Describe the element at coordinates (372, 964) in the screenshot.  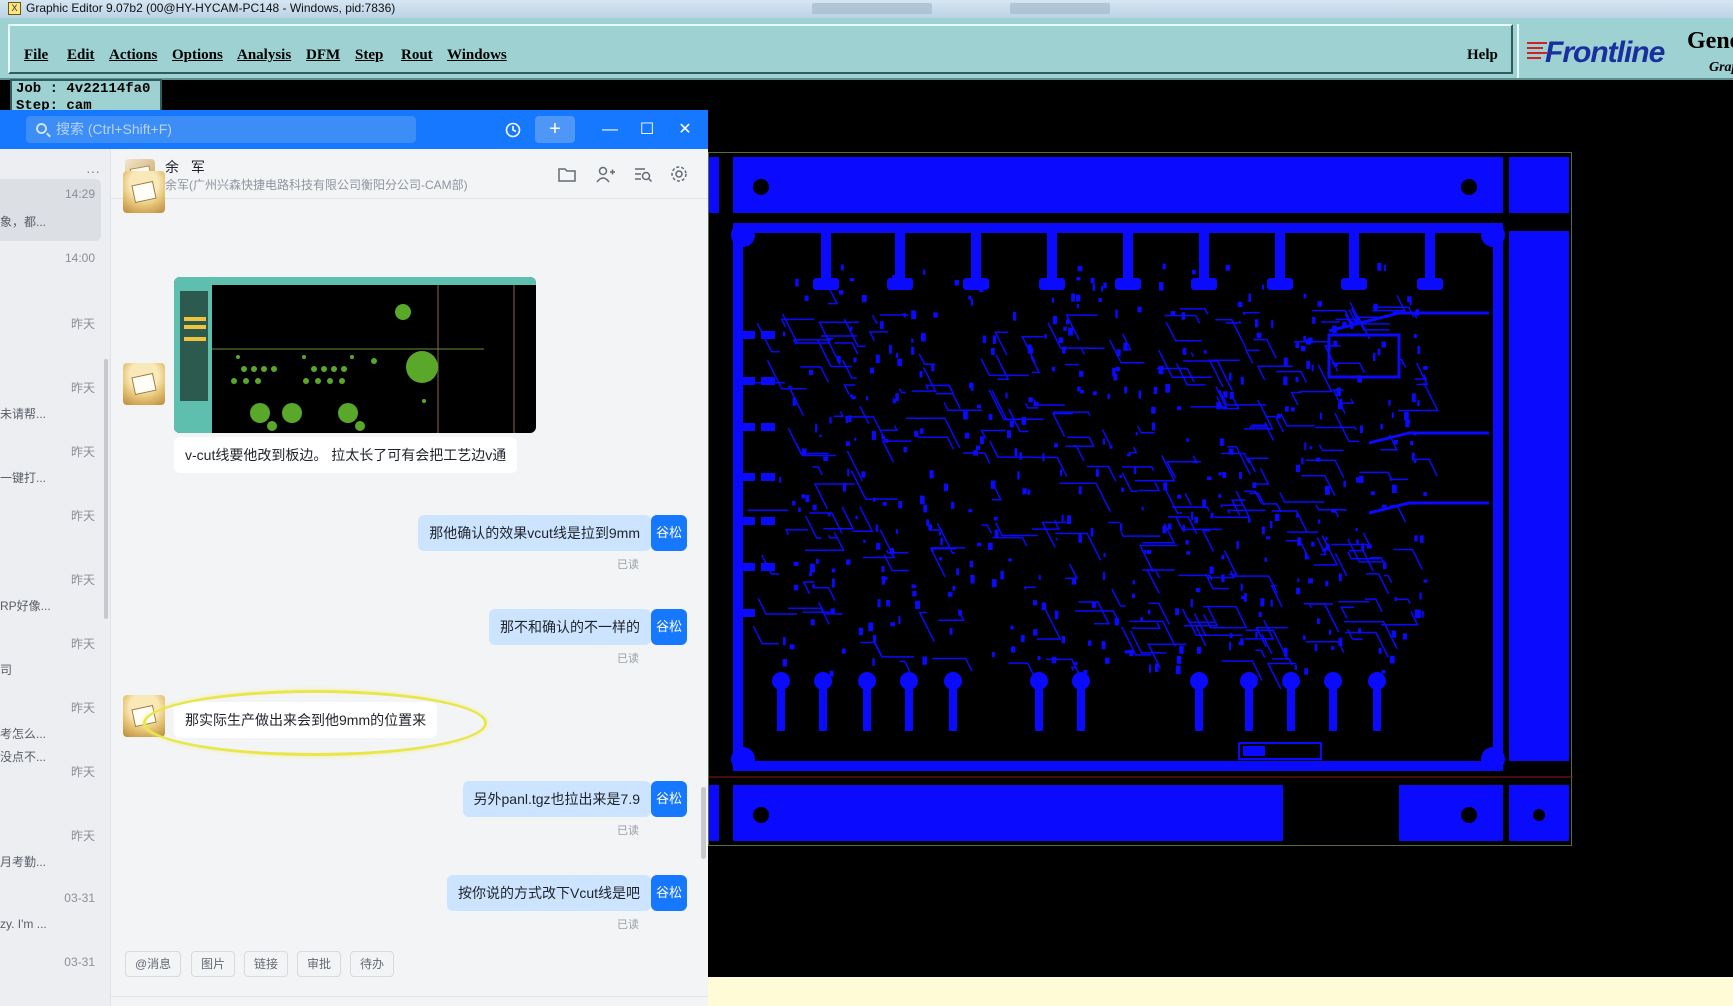
I see `quick-todo: 待办` at that location.